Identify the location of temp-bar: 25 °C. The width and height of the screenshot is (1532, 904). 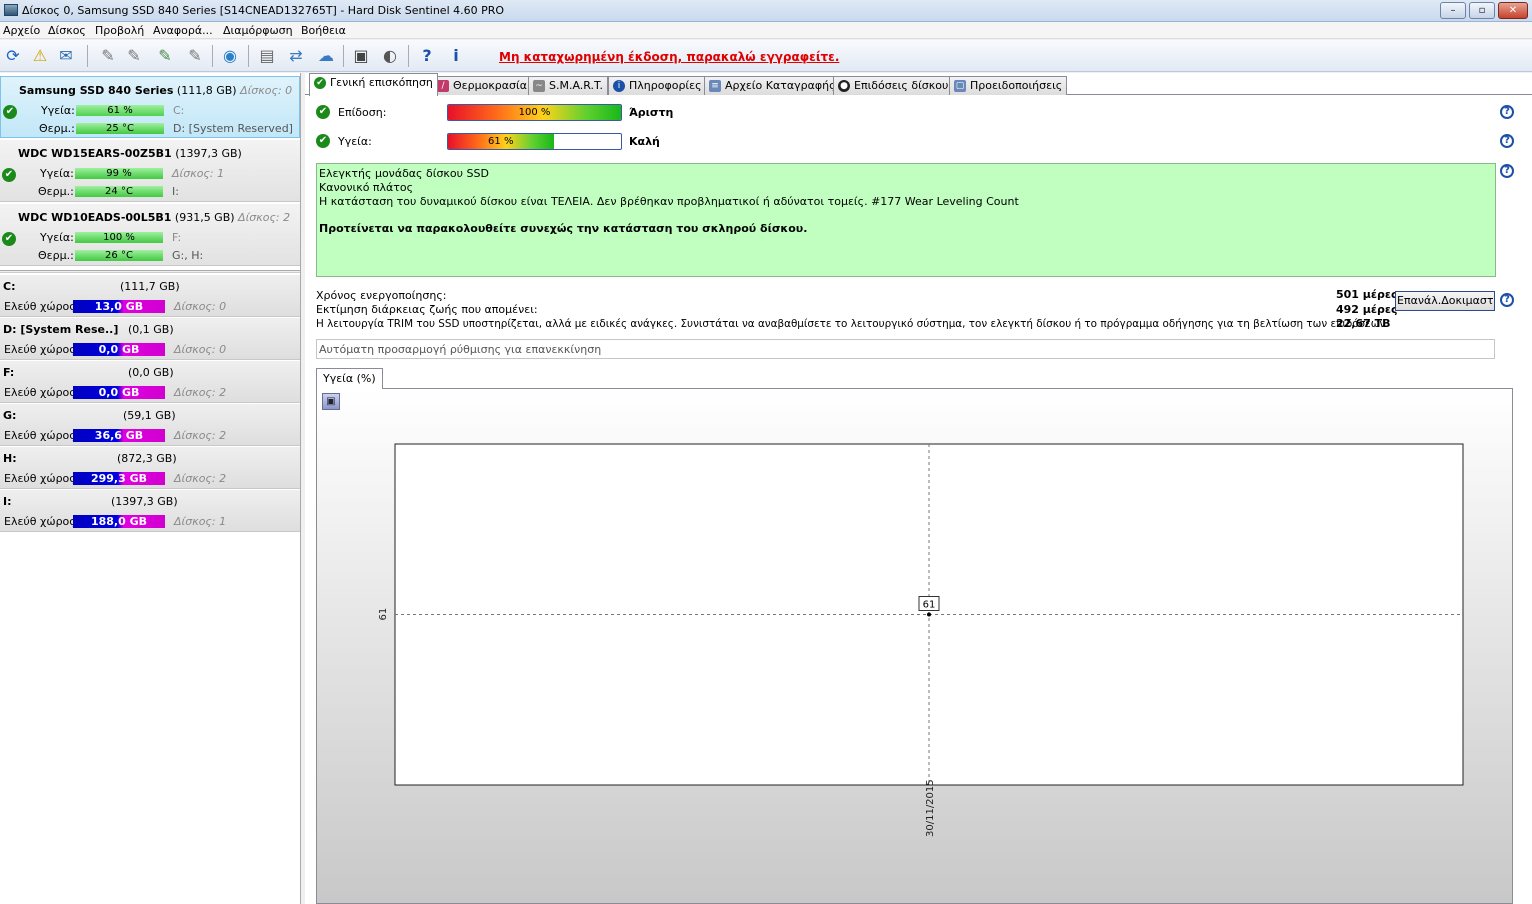
(120, 128).